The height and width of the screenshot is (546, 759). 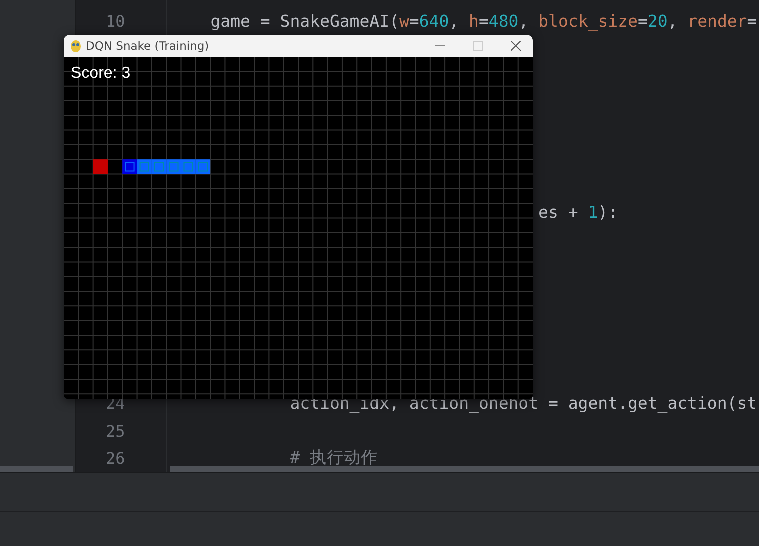 I want to click on line-number: 26, so click(x=116, y=458).